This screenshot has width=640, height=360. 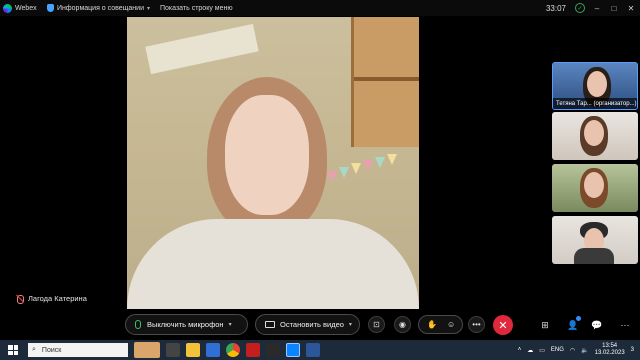 What do you see at coordinates (13, 350) in the screenshot?
I see `start-icon` at bounding box center [13, 350].